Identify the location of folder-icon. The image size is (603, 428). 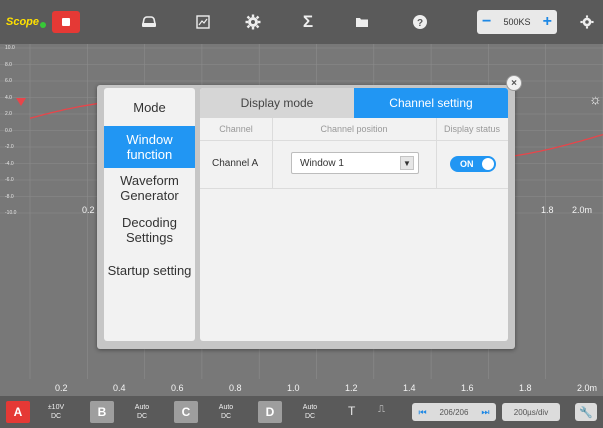
(362, 22).